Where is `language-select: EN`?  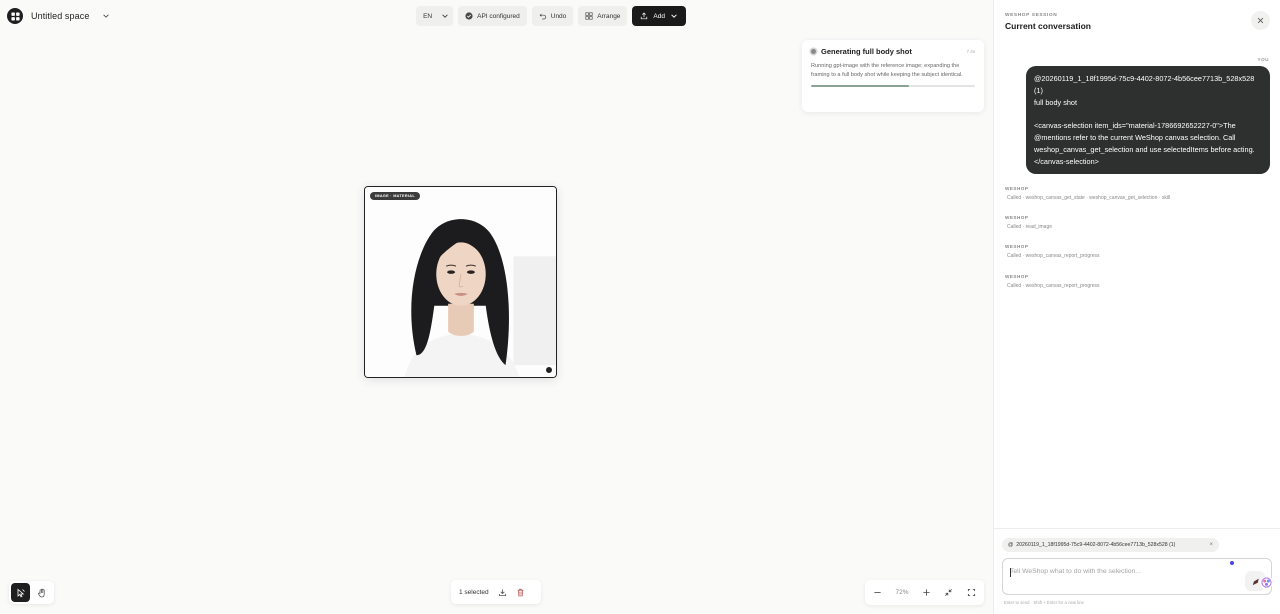
language-select: EN is located at coordinates (435, 16).